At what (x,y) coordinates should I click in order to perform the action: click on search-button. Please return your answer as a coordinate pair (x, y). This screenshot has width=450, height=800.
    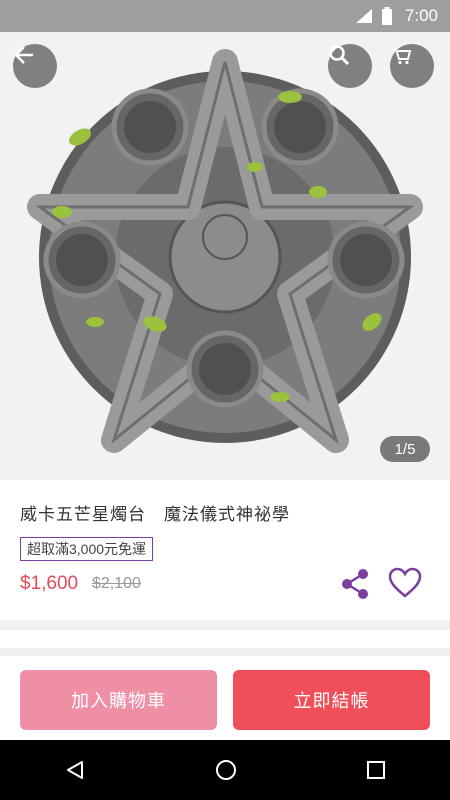
    Looking at the image, I should click on (350, 66).